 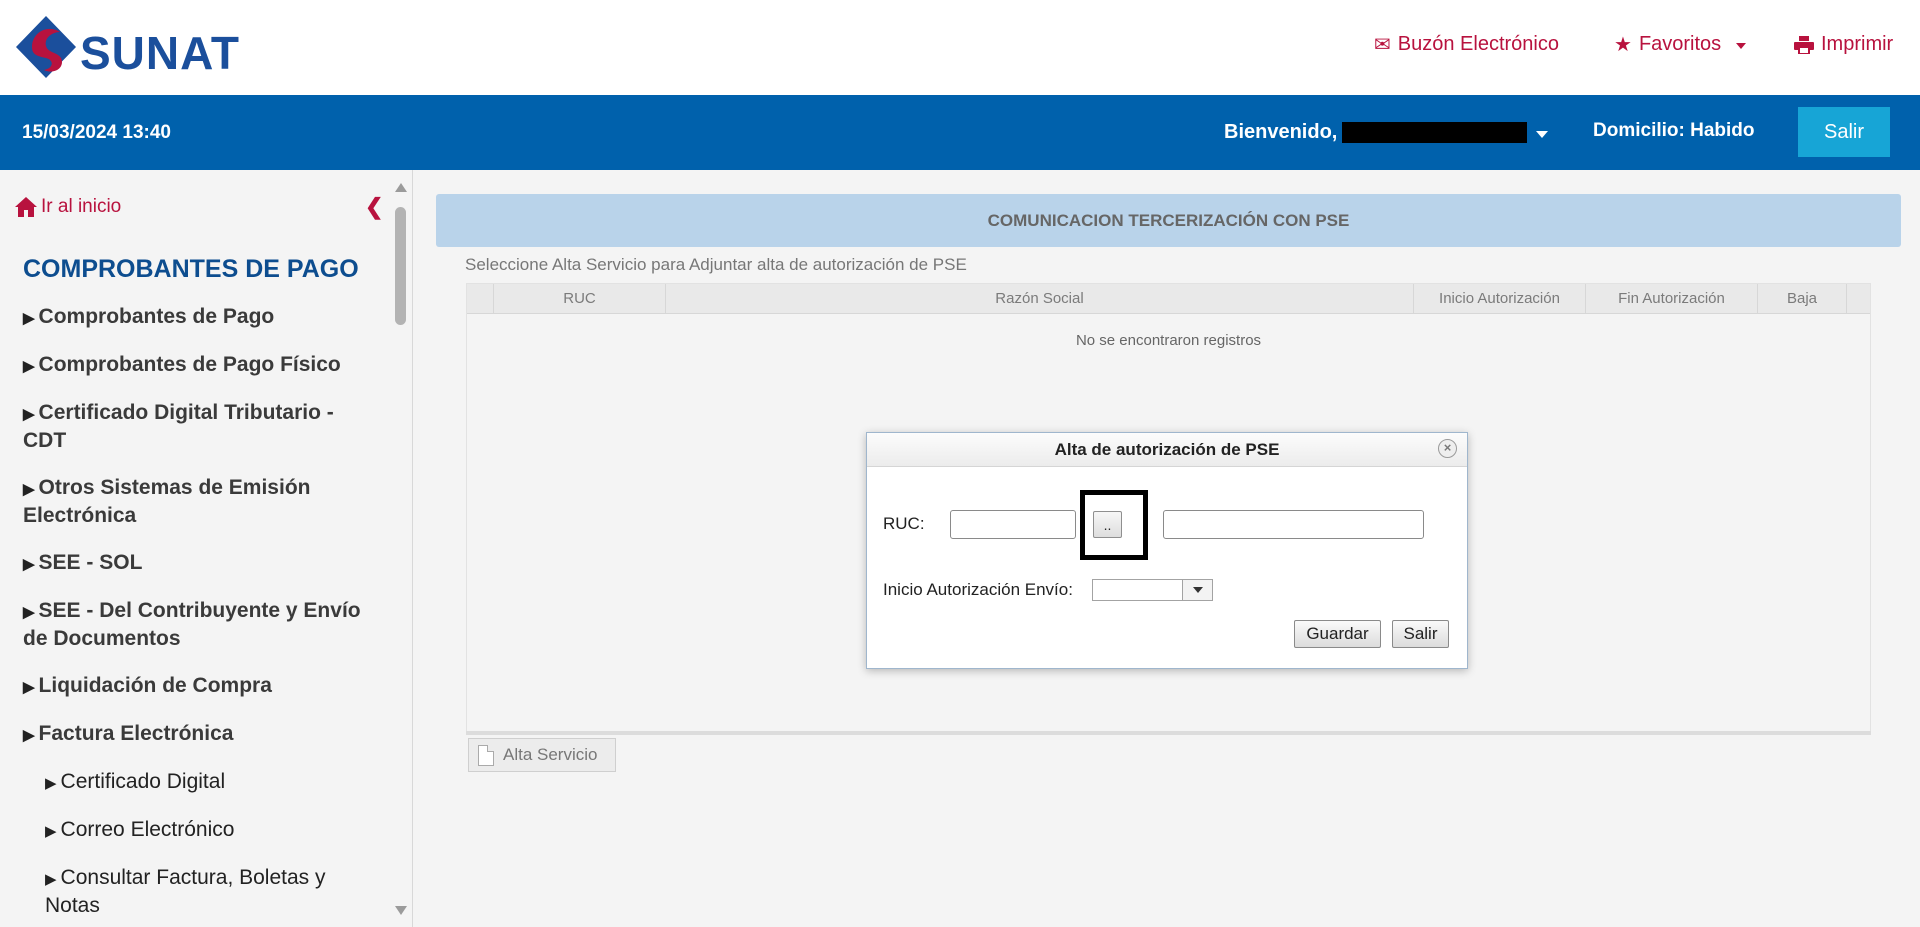 I want to click on sidebar-item-factura-electronica: ▶ Factura Electrónica, so click(x=198, y=735).